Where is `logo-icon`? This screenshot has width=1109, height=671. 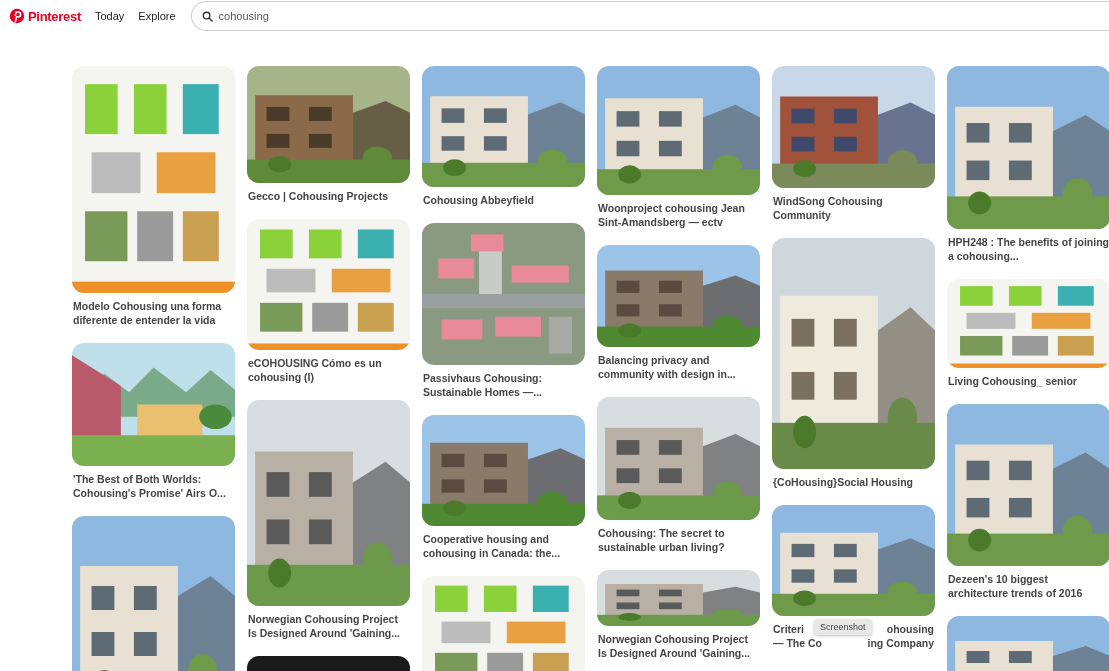 logo-icon is located at coordinates (17, 16).